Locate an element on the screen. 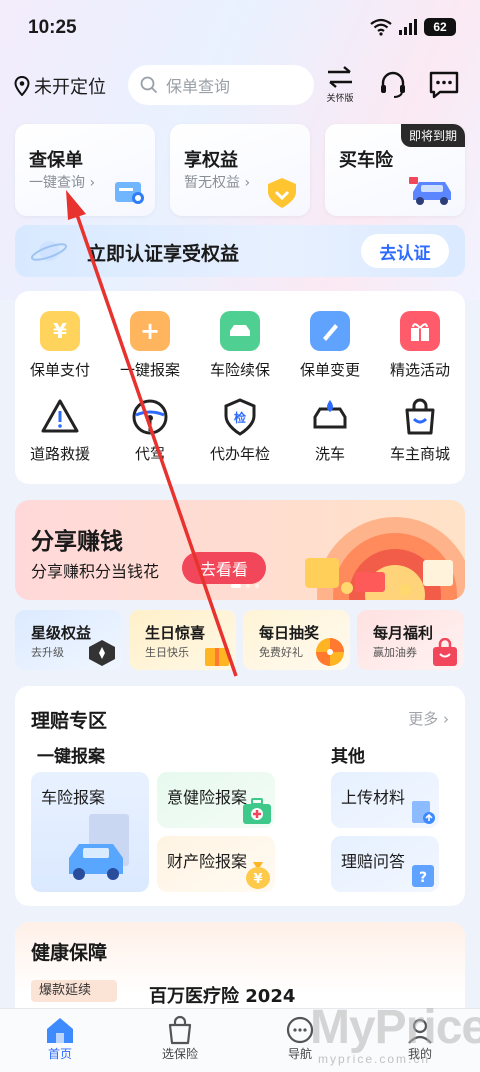  search-placeholder: 保单查询 is located at coordinates (198, 86).